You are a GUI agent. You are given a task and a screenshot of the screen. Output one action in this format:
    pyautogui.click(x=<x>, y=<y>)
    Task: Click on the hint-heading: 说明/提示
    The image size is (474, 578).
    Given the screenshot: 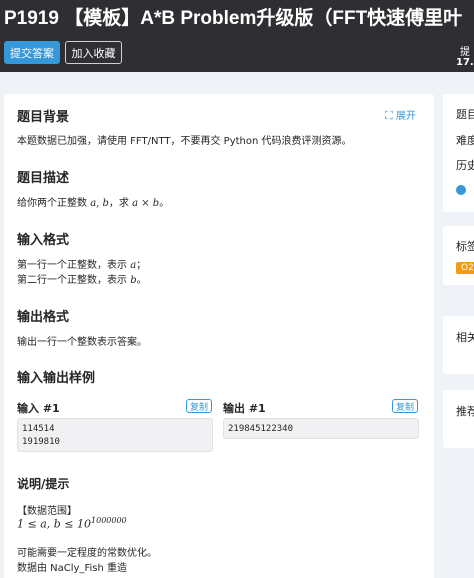 What is the action you would take?
    pyautogui.click(x=43, y=484)
    